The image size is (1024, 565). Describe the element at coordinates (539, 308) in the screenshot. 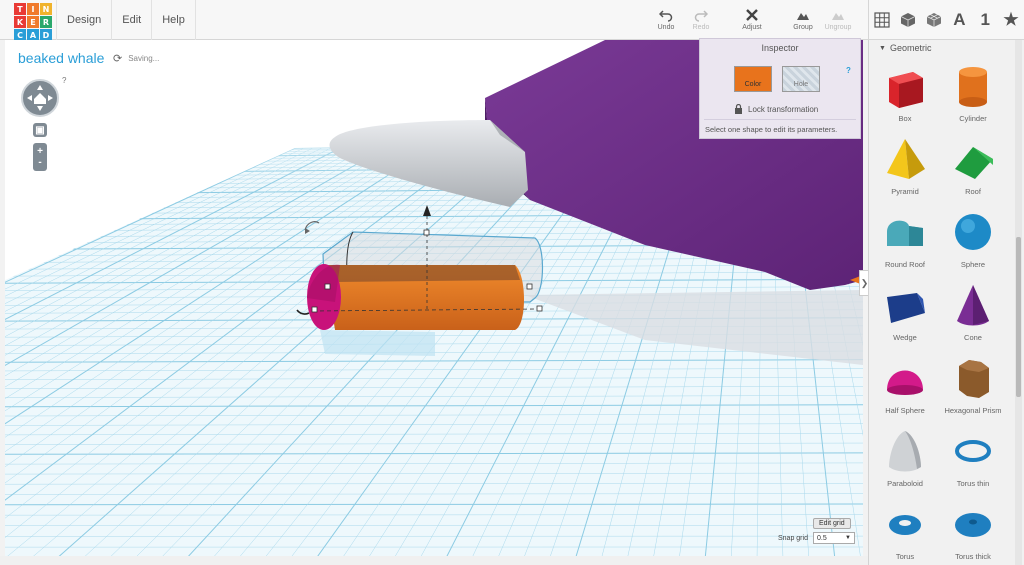

I see `handle-corner` at that location.